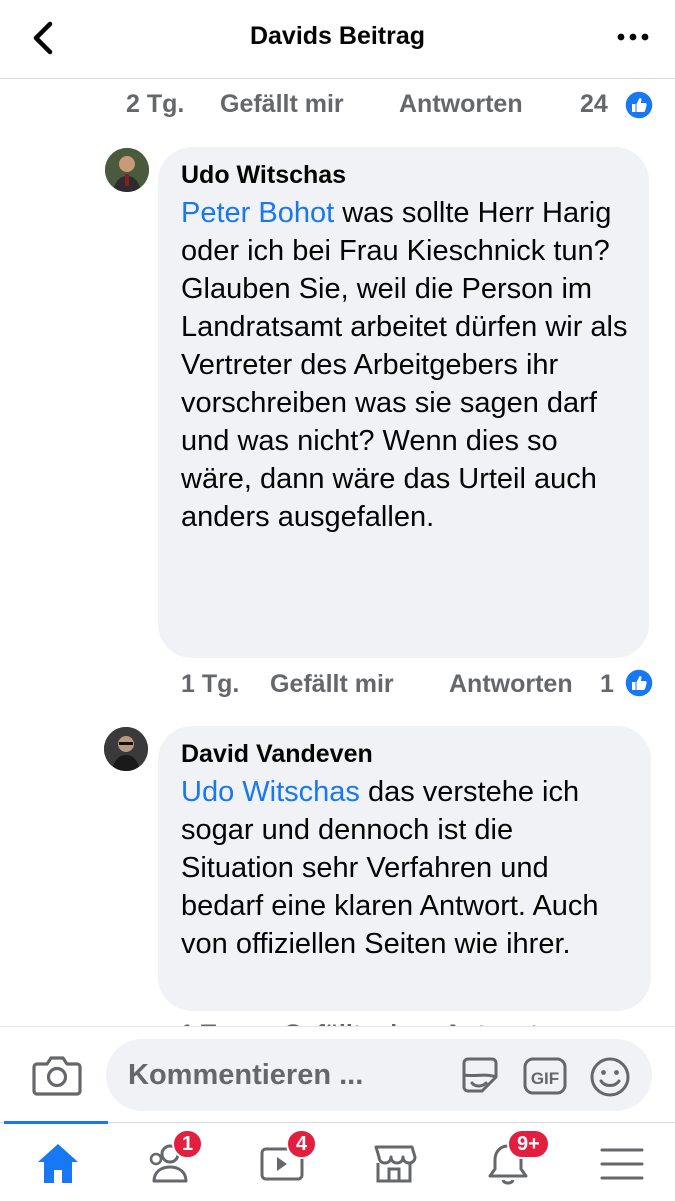 This screenshot has width=675, height=1201. What do you see at coordinates (594, 104) in the screenshot?
I see `like-count: 24` at bounding box center [594, 104].